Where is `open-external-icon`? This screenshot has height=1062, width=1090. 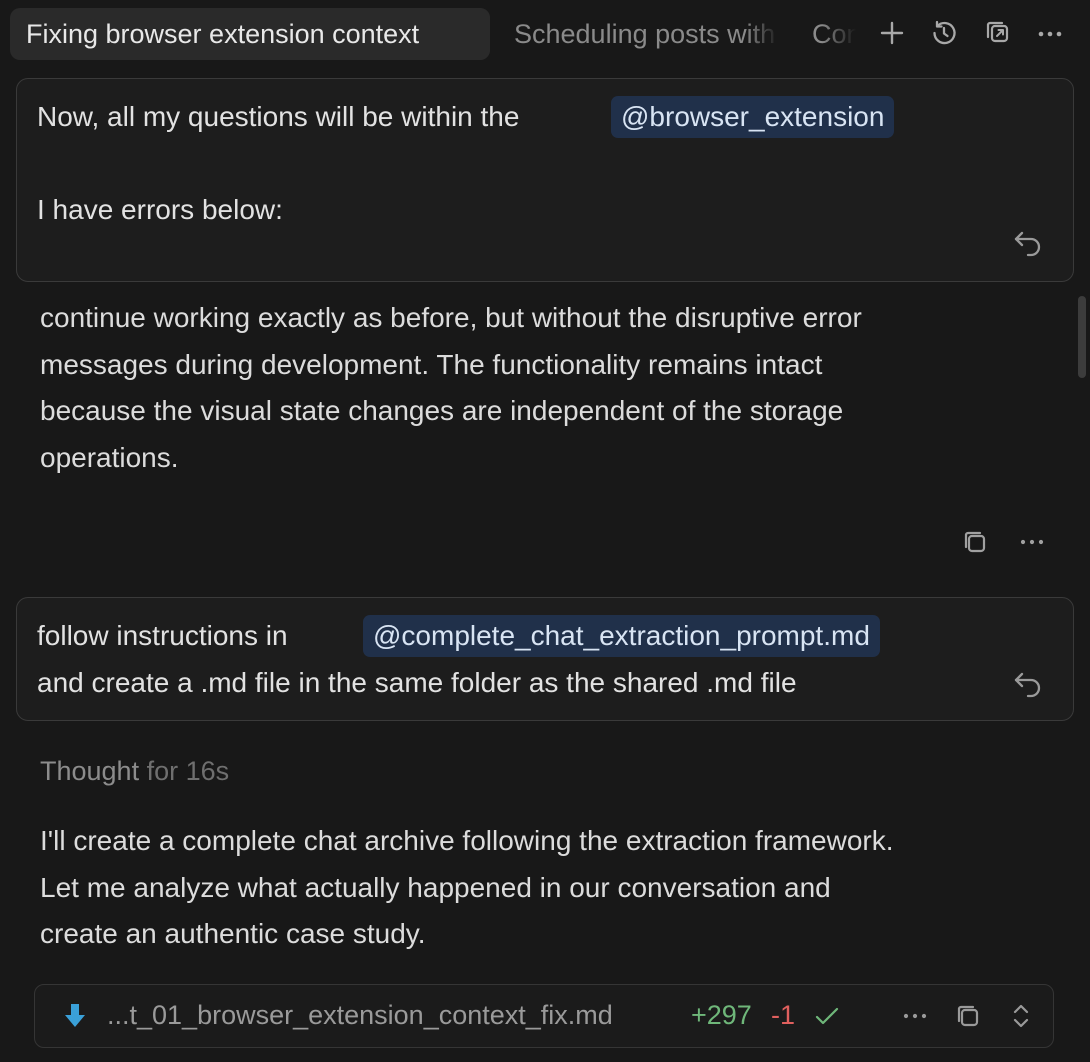 open-external-icon is located at coordinates (998, 33).